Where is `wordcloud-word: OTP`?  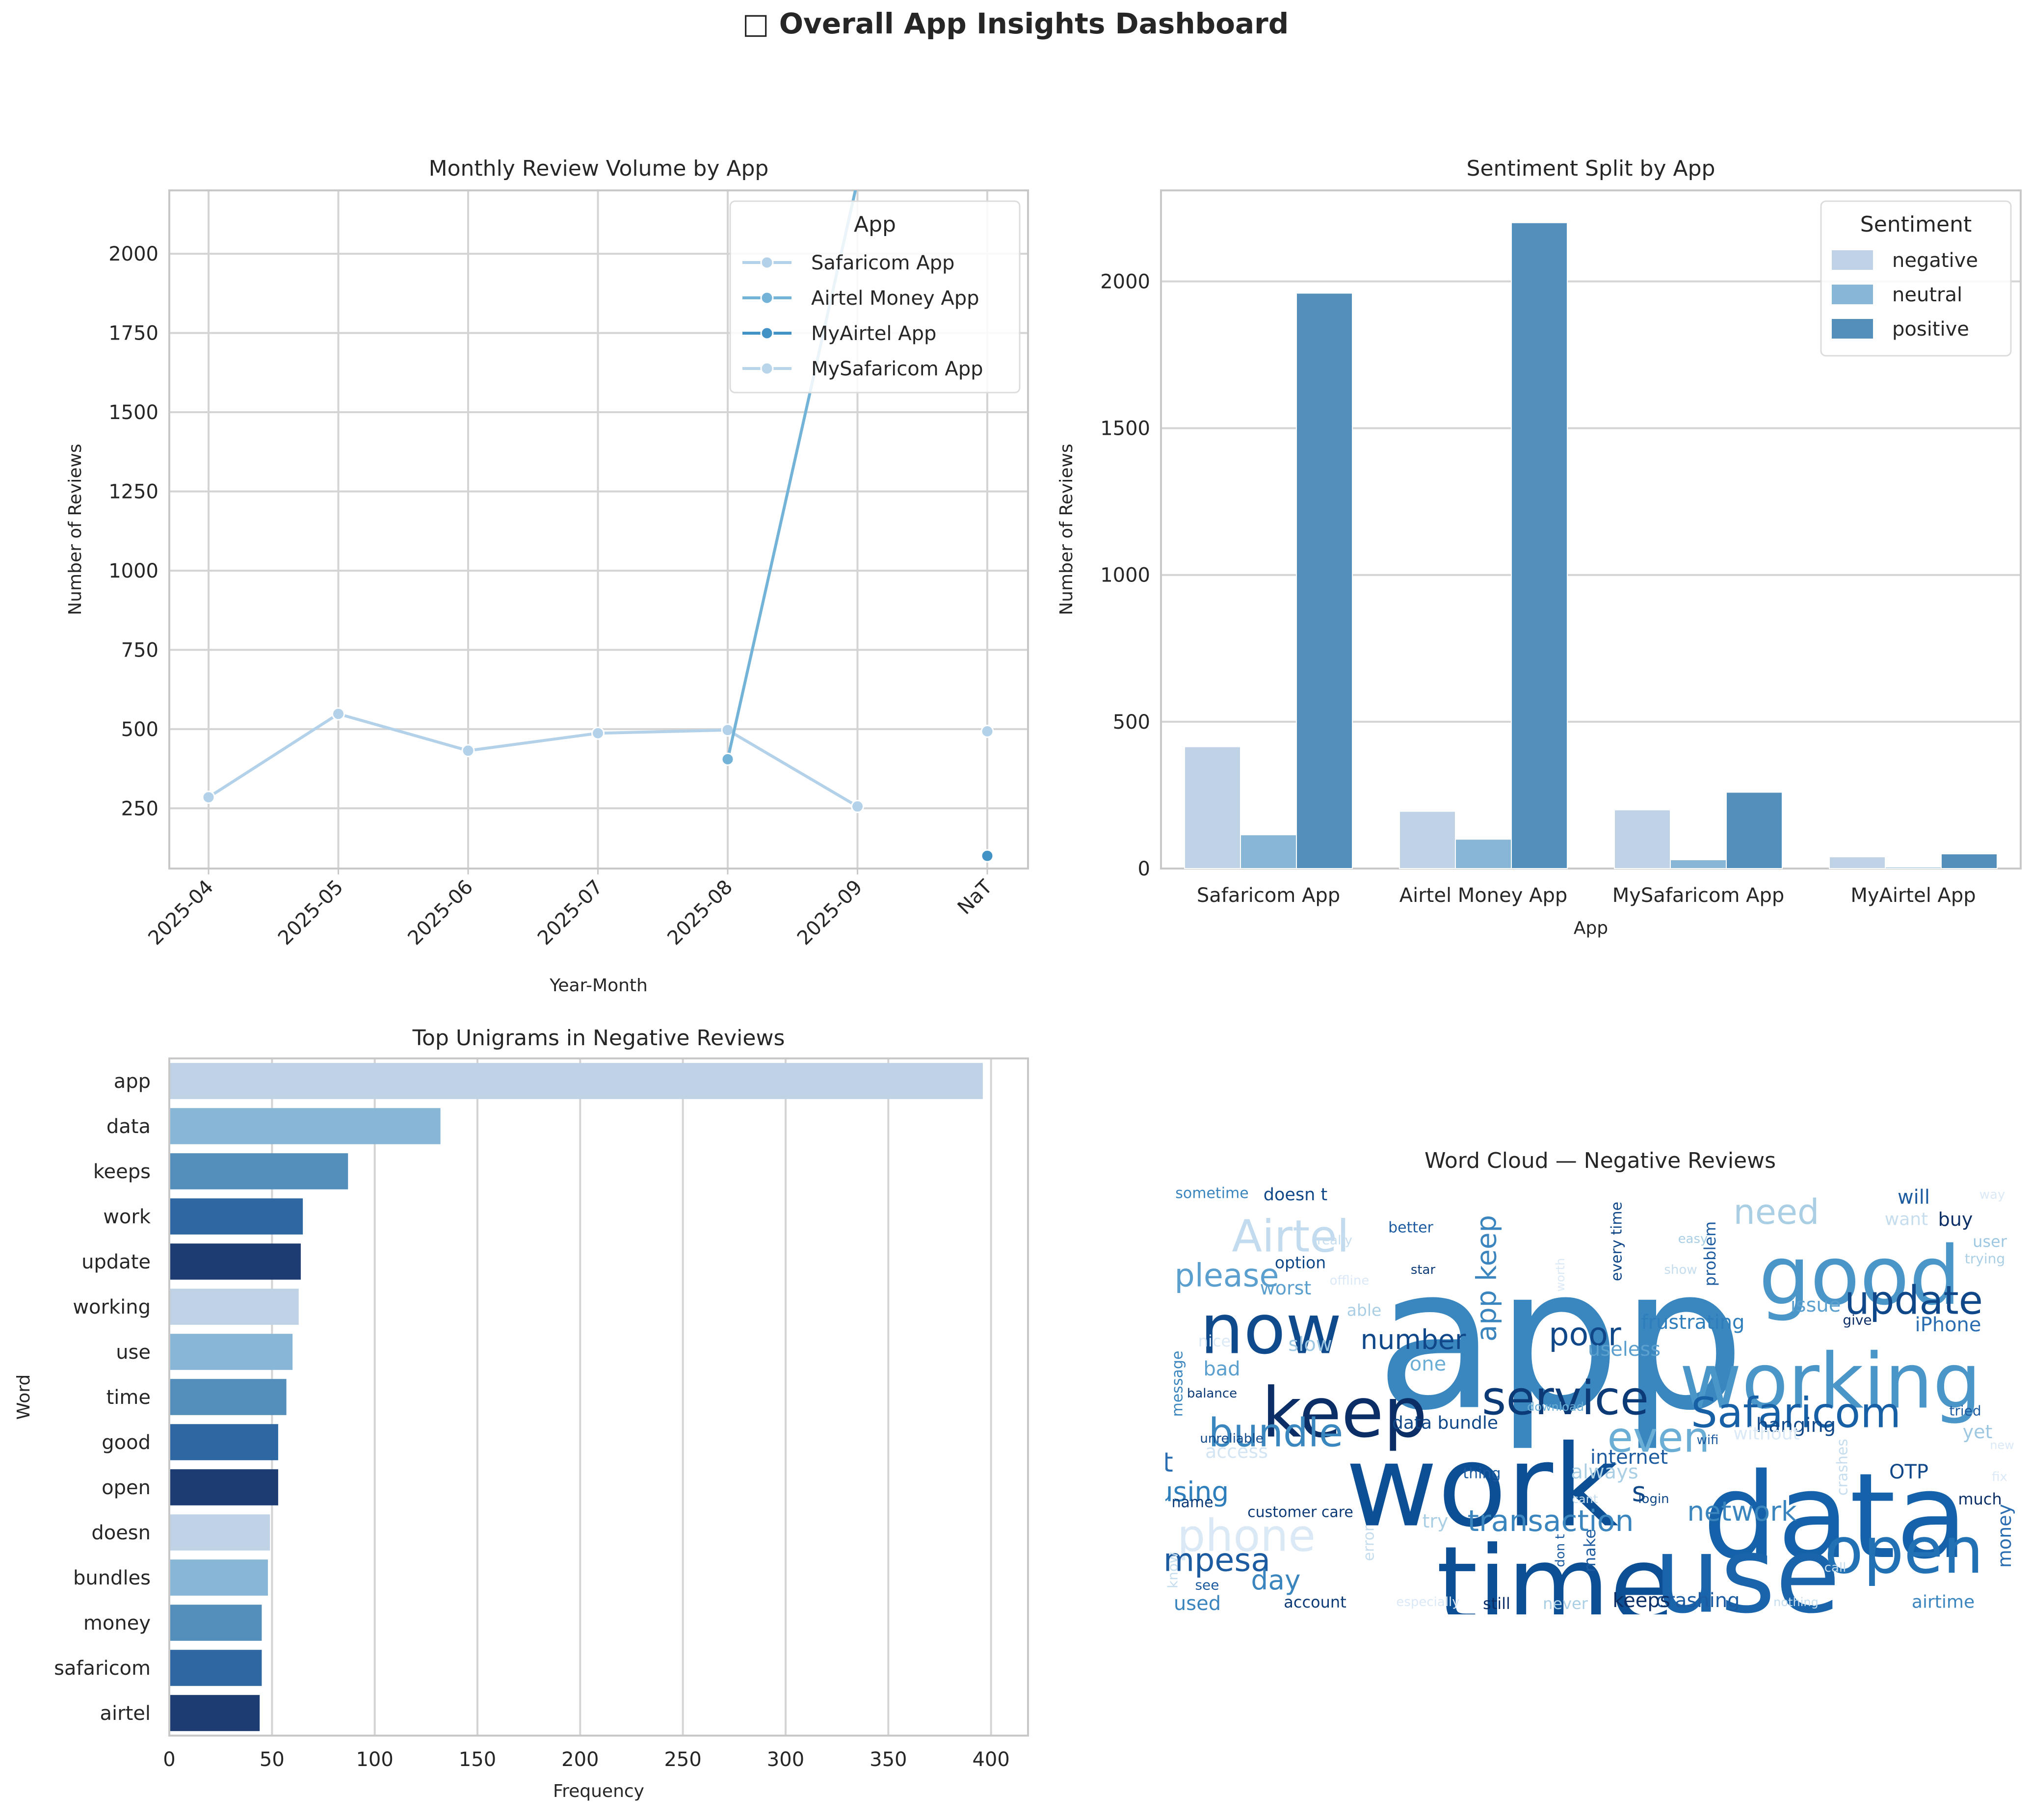
wordcloud-word: OTP is located at coordinates (1908, 1472).